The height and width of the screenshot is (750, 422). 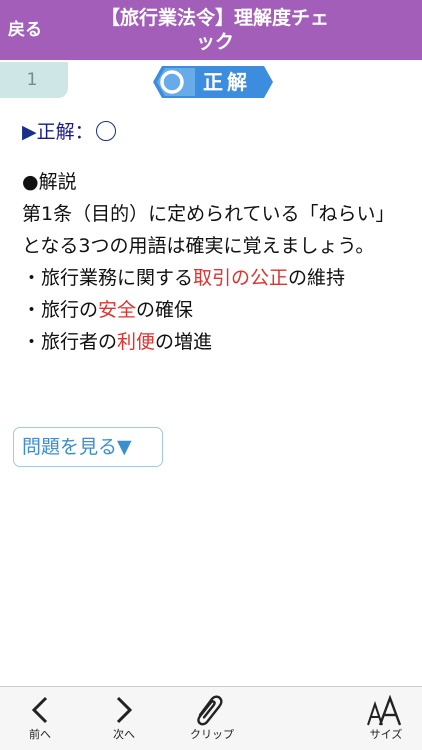 I want to click on bottom-toolbar: 前へ 次へ クリップ サイズ, so click(x=211, y=718).